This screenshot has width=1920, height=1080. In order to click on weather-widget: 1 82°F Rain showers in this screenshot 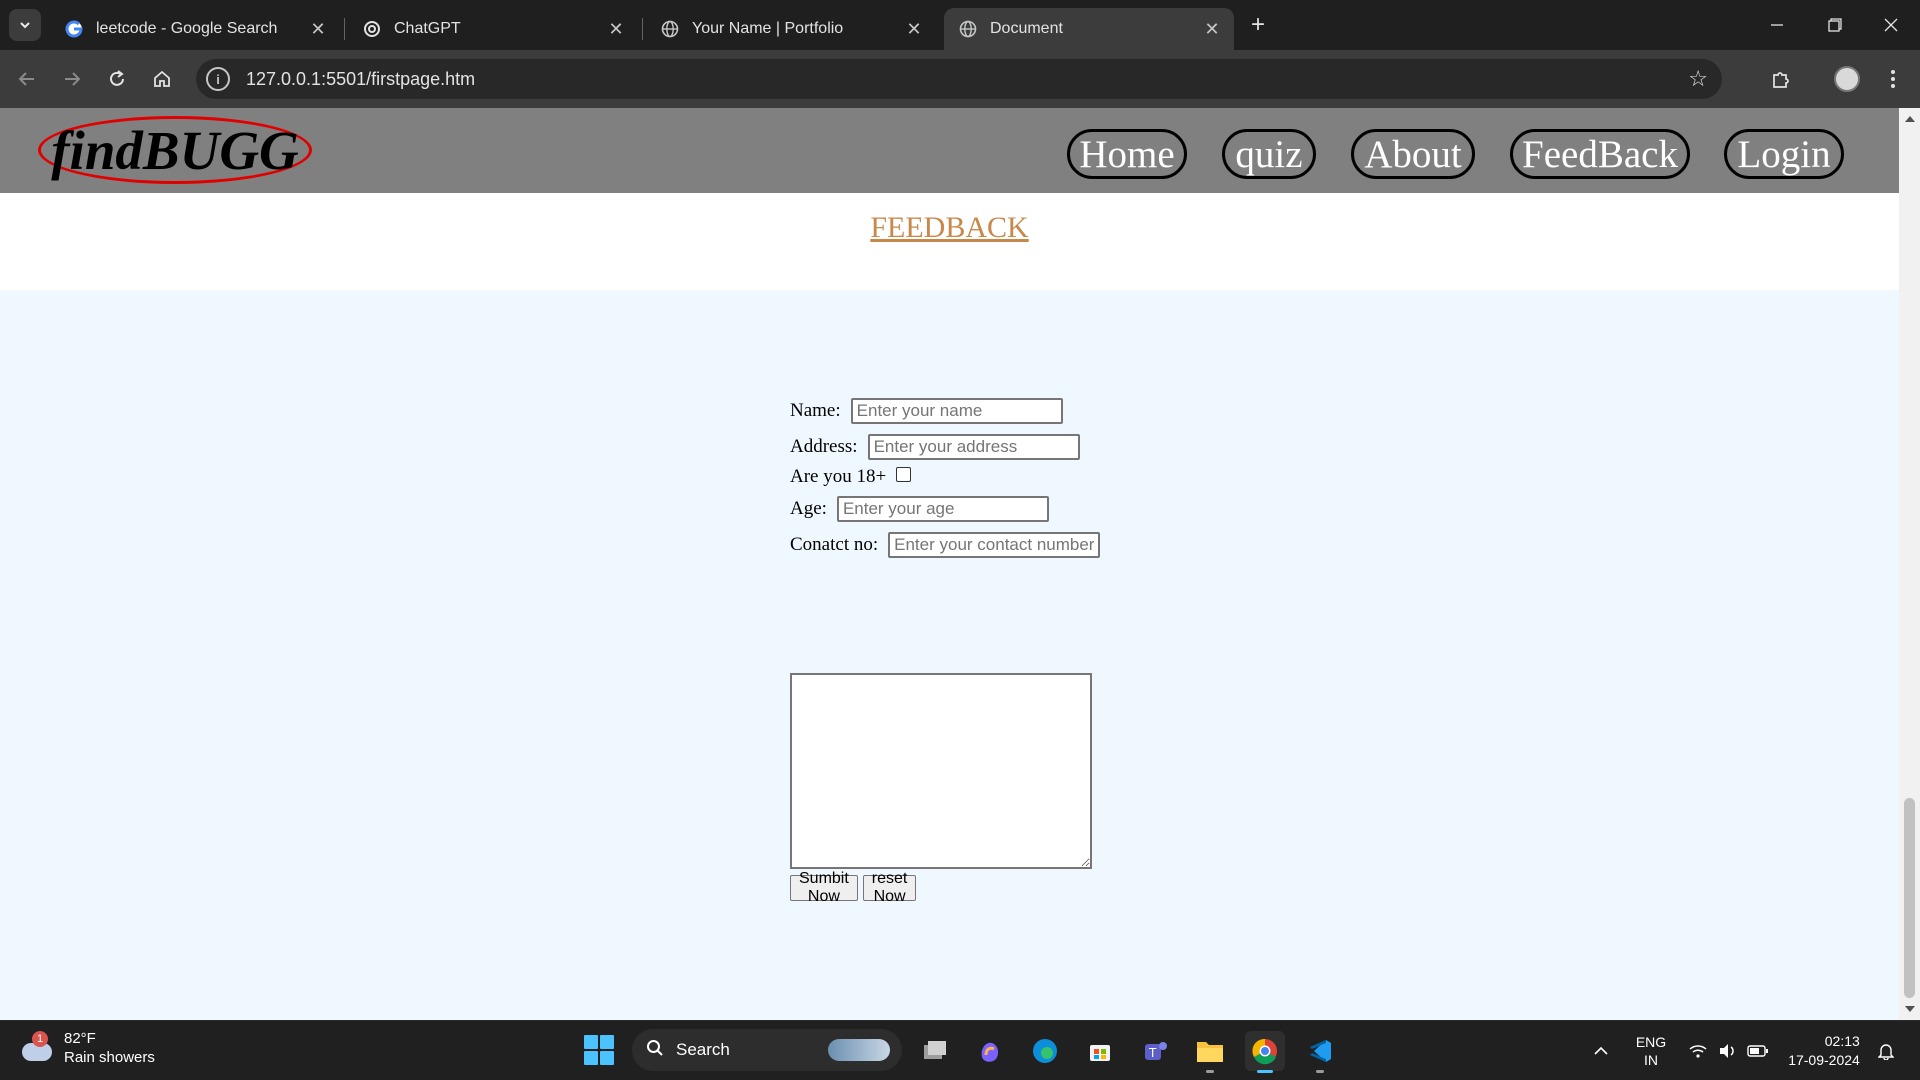, I will do `click(87, 1048)`.